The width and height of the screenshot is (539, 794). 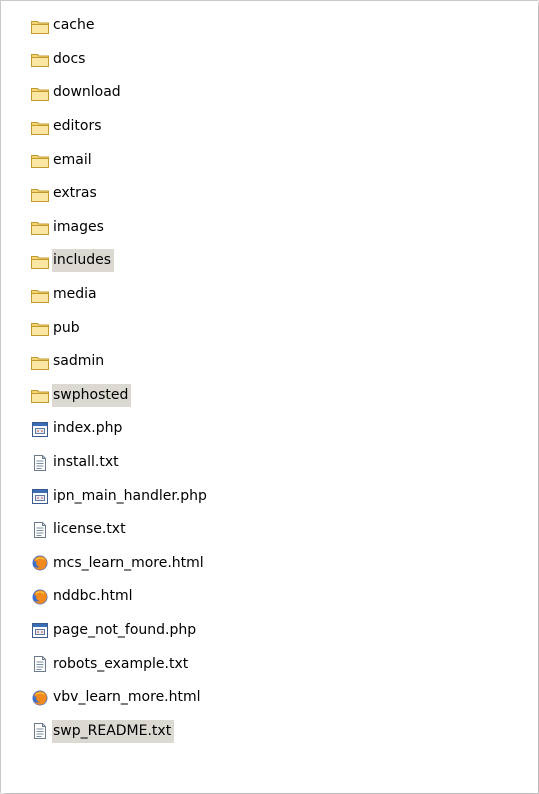 What do you see at coordinates (130, 495) in the screenshot?
I see `item-label: ipn_main_handler.php` at bounding box center [130, 495].